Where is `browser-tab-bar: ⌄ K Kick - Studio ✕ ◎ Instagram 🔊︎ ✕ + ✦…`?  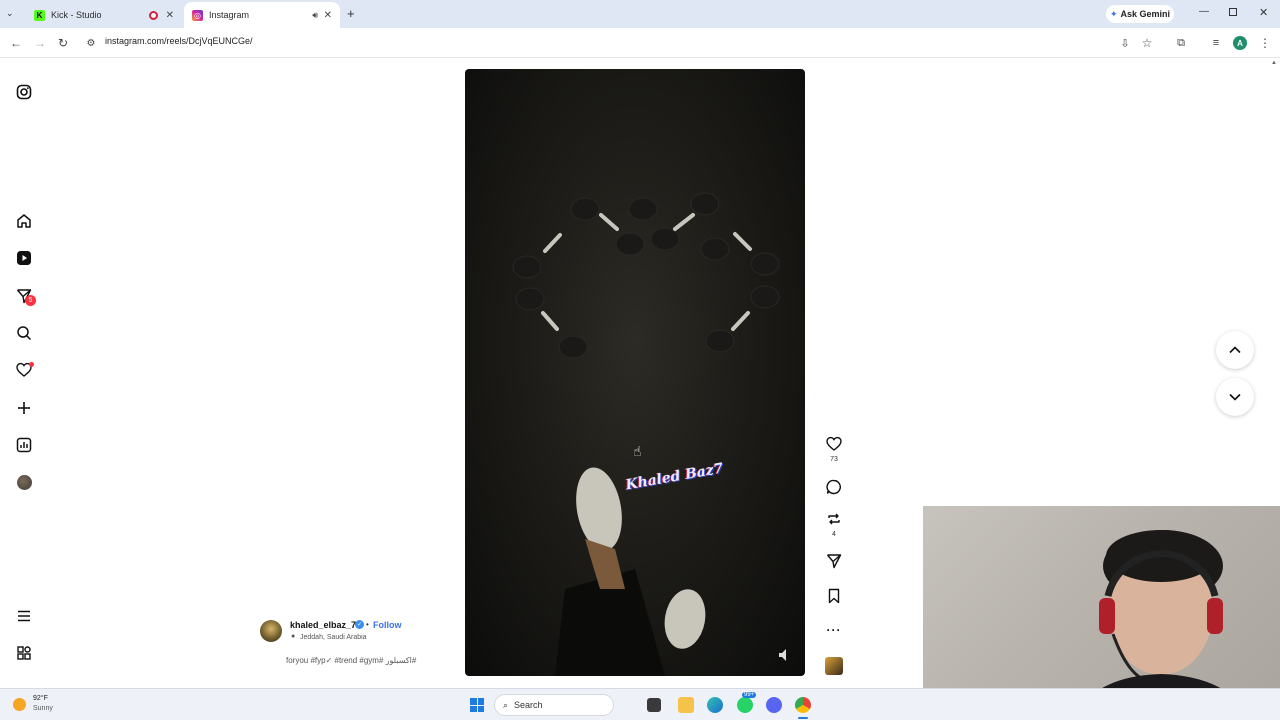
browser-tab-bar: ⌄ K Kick - Studio ✕ ◎ Instagram 🔊︎ ✕ + ✦… is located at coordinates (640, 14).